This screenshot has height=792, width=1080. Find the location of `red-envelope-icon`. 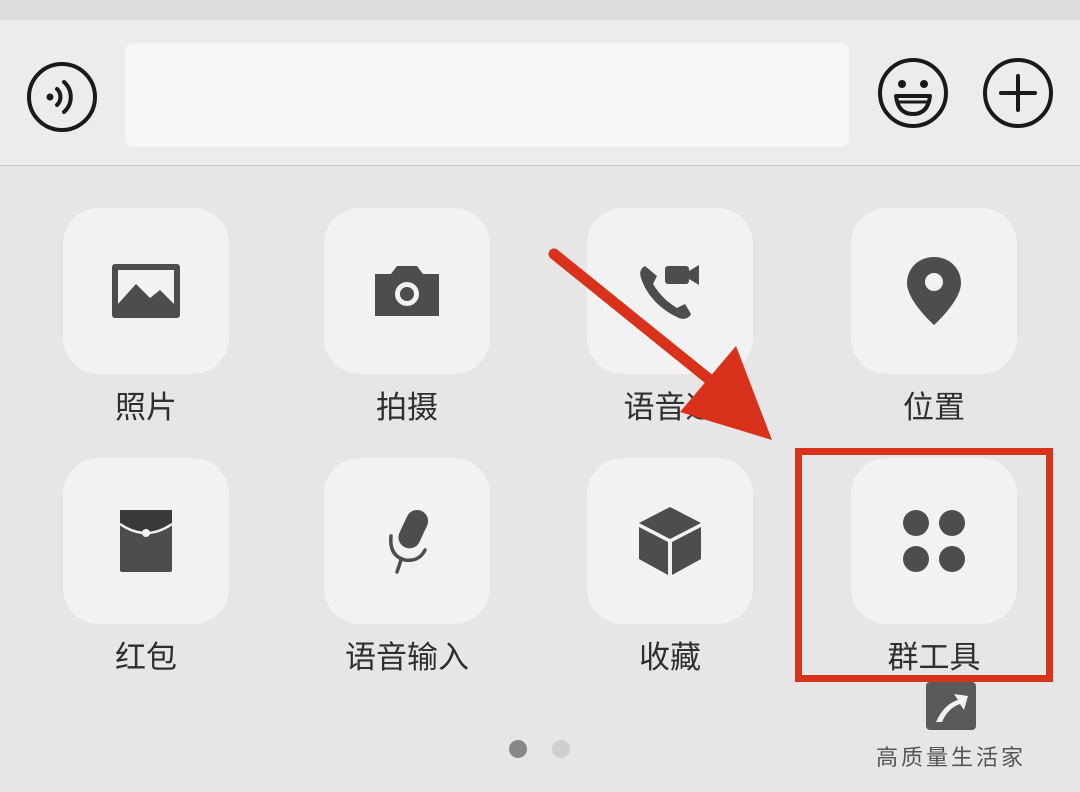

red-envelope-icon is located at coordinates (146, 541).